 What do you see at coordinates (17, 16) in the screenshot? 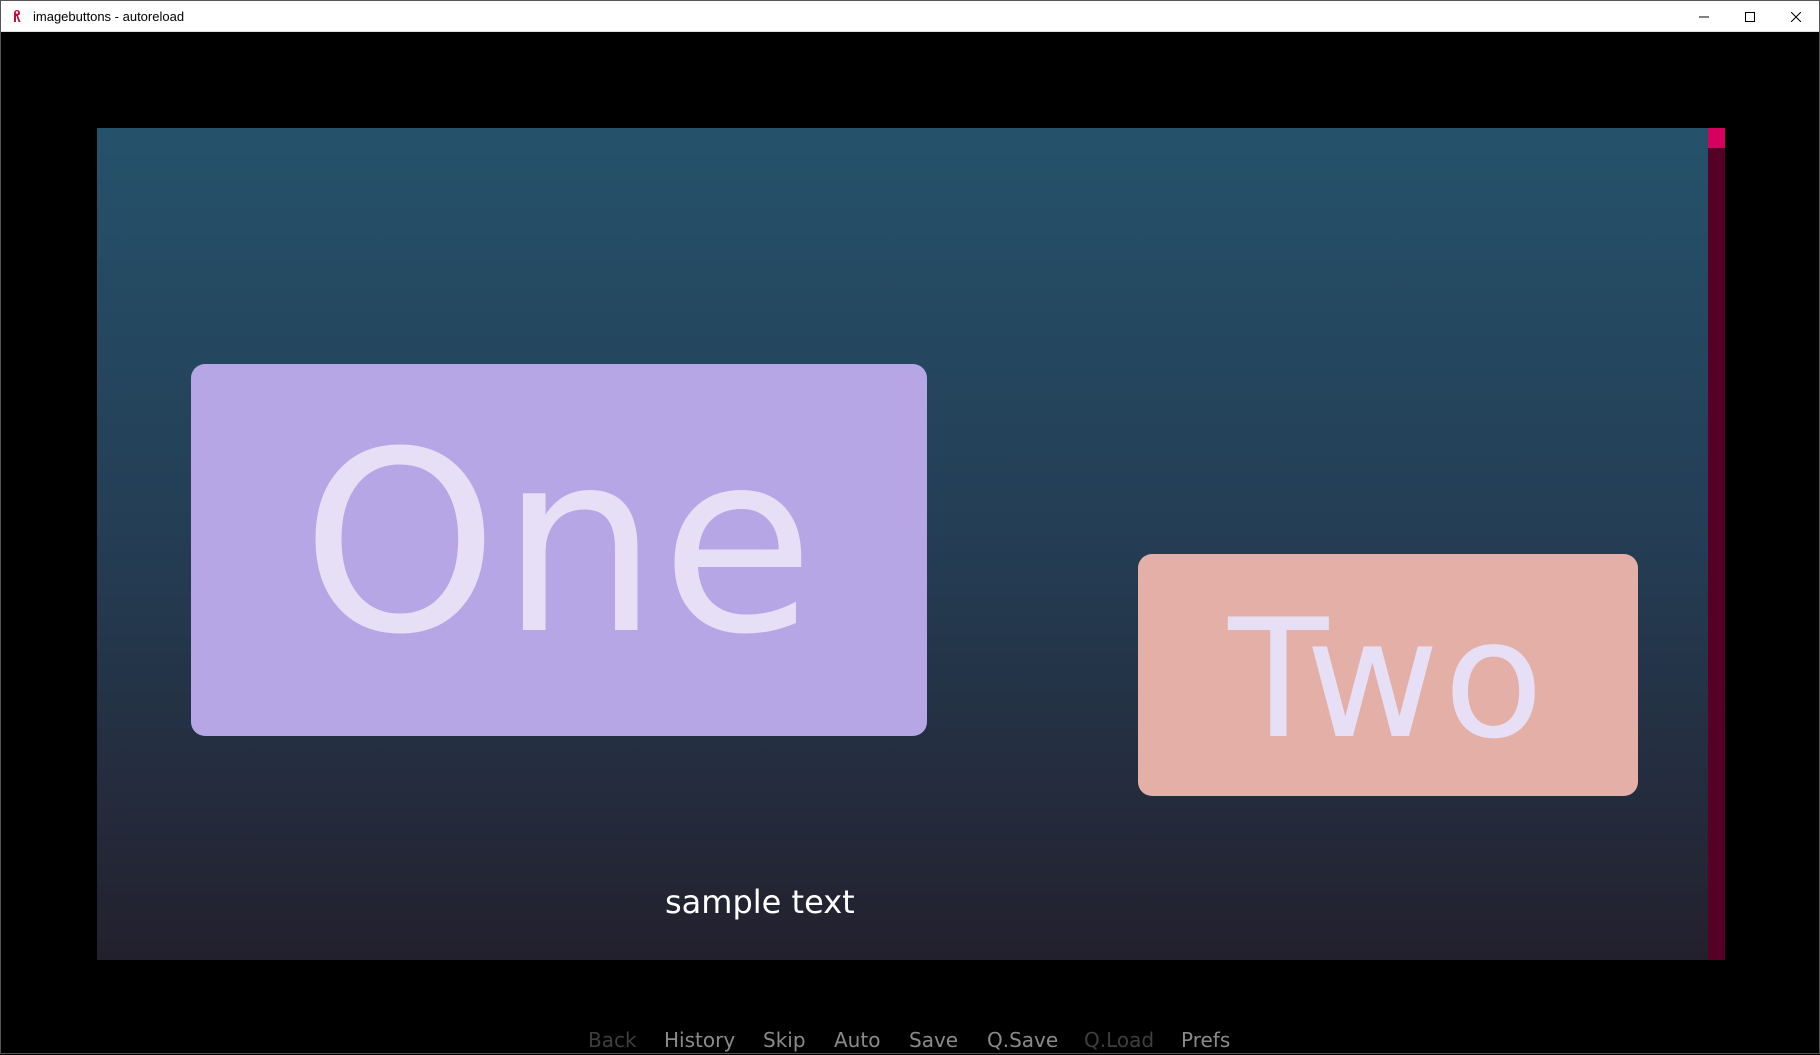
I see `renpy-app-icon` at bounding box center [17, 16].